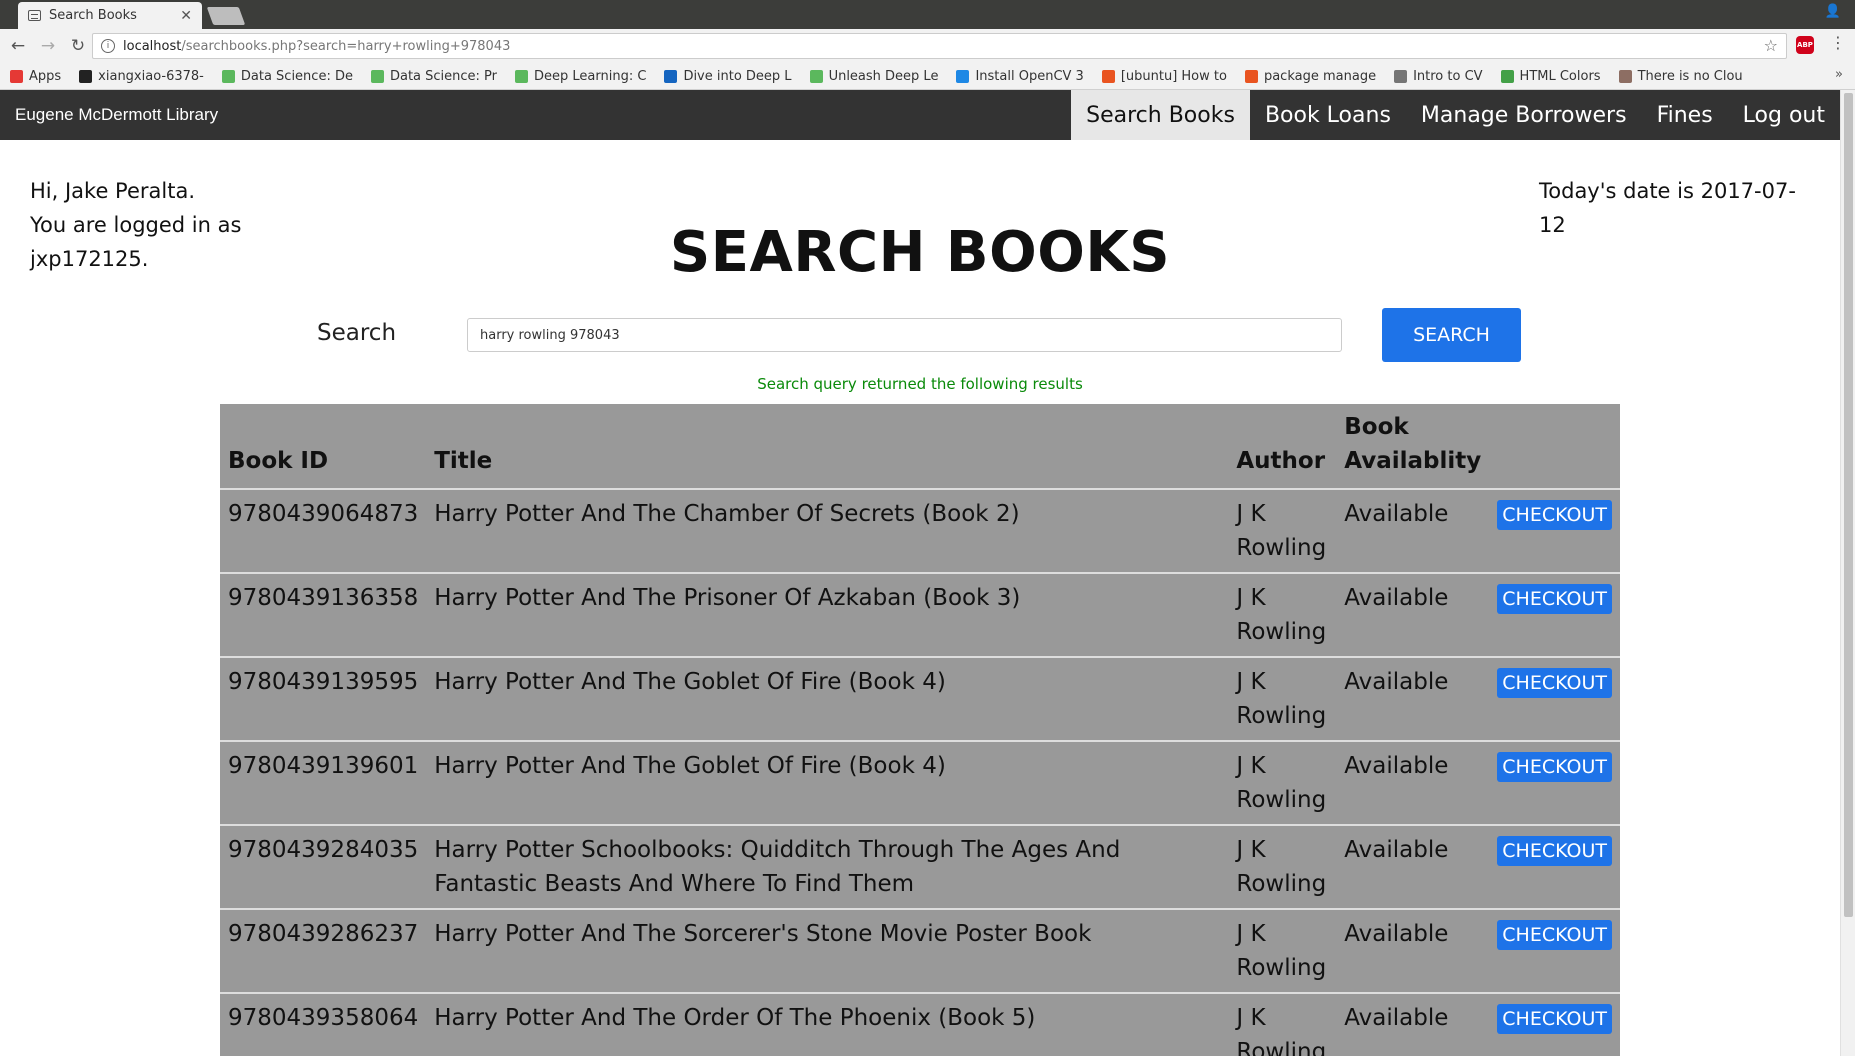 The image size is (1855, 1056). What do you see at coordinates (904, 335) in the screenshot?
I see `search-input` at bounding box center [904, 335].